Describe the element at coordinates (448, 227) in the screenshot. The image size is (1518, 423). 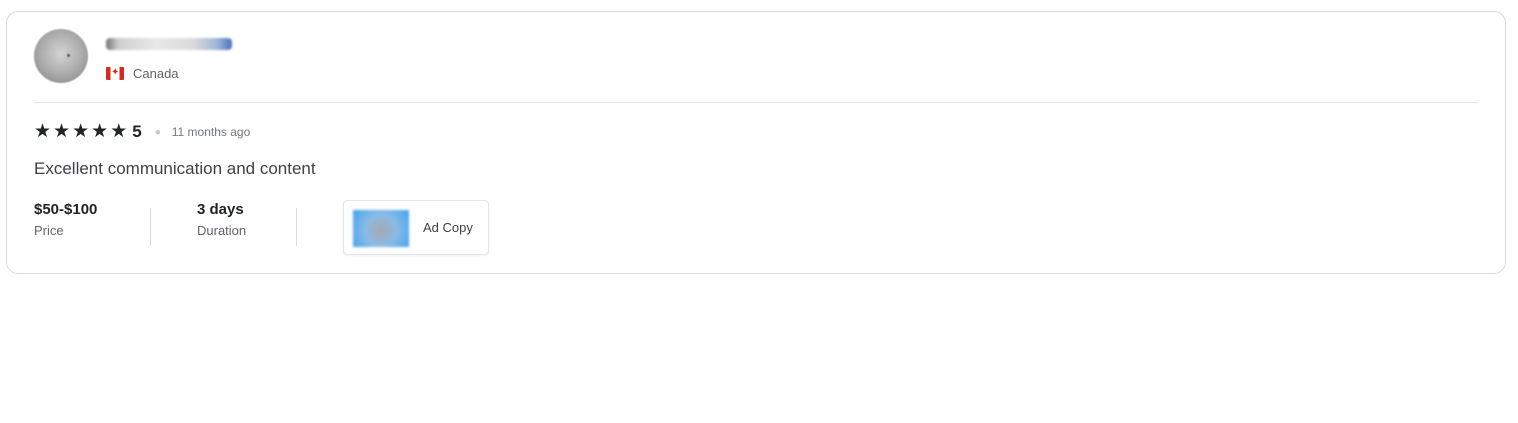
I see `gig-title: Ad Copy` at that location.